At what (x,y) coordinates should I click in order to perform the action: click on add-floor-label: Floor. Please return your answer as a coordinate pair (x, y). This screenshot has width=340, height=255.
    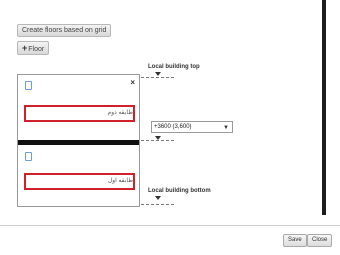
    Looking at the image, I should click on (36, 49).